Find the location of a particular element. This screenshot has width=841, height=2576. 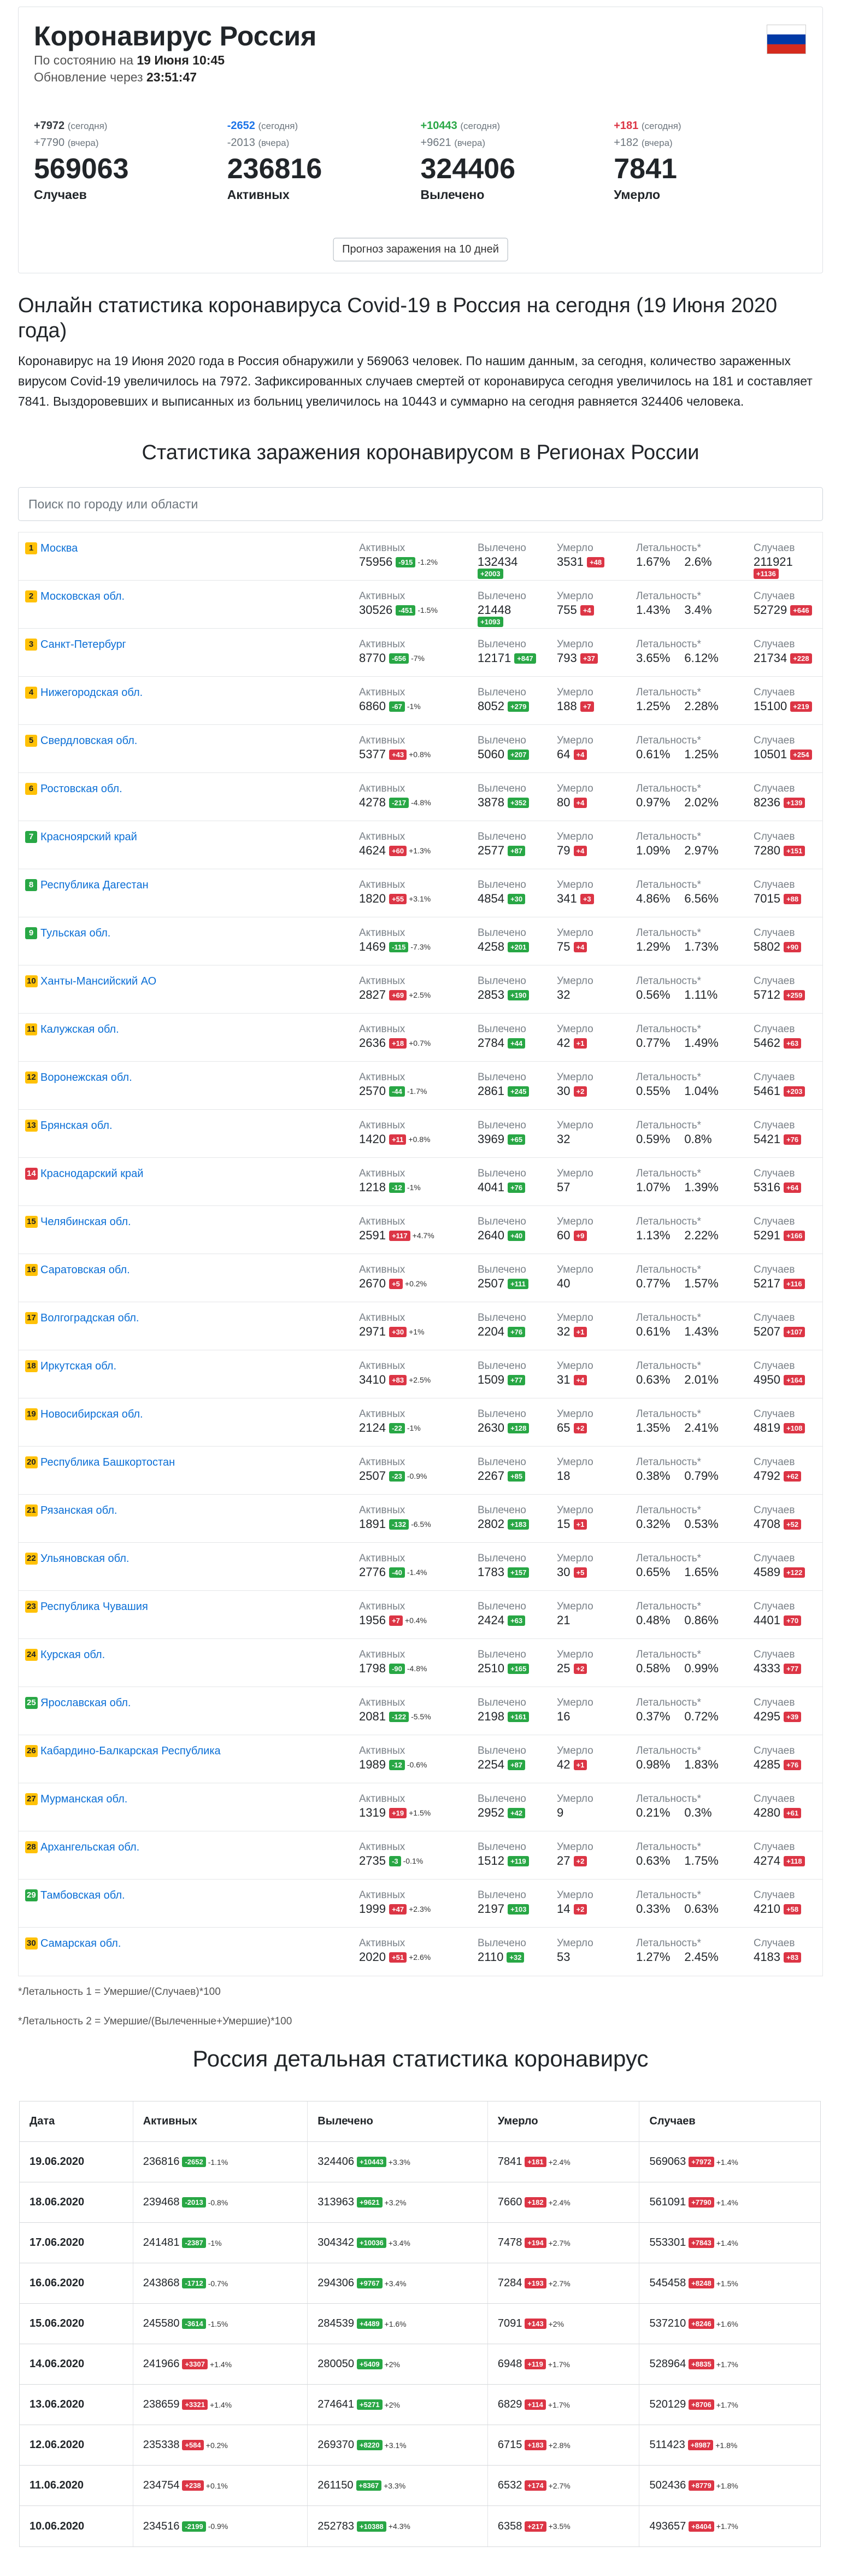

region-link: Тамбовская обл. is located at coordinates (82, 1895).